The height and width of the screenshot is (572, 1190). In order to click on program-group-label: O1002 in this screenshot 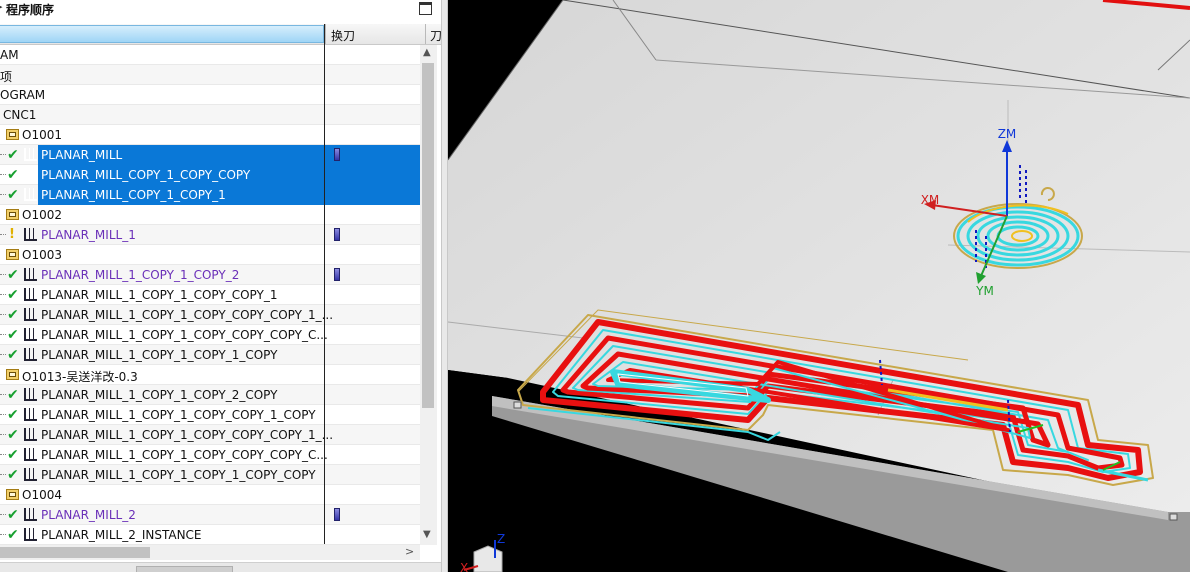, I will do `click(42, 215)`.